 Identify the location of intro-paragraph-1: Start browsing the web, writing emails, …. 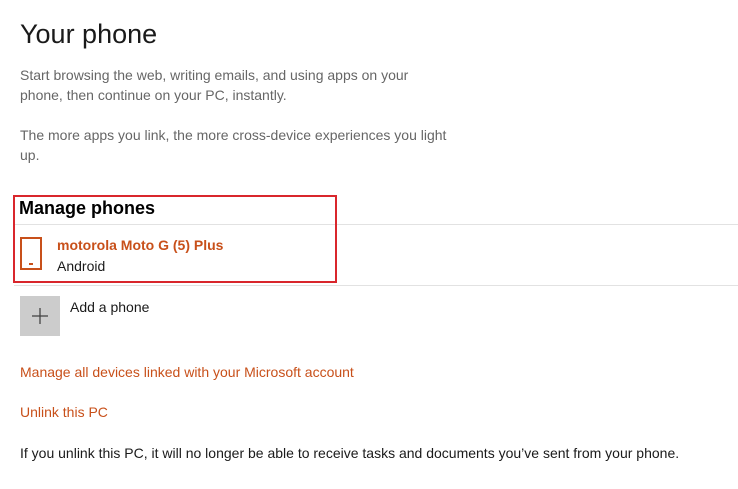
(214, 85).